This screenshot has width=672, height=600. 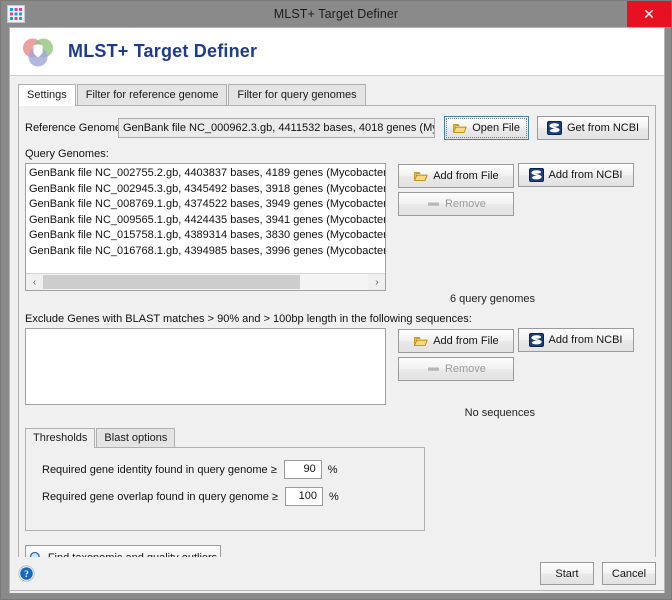 What do you see at coordinates (297, 94) in the screenshot?
I see `tab-filter-query-genomes: Filter for query genomes` at bounding box center [297, 94].